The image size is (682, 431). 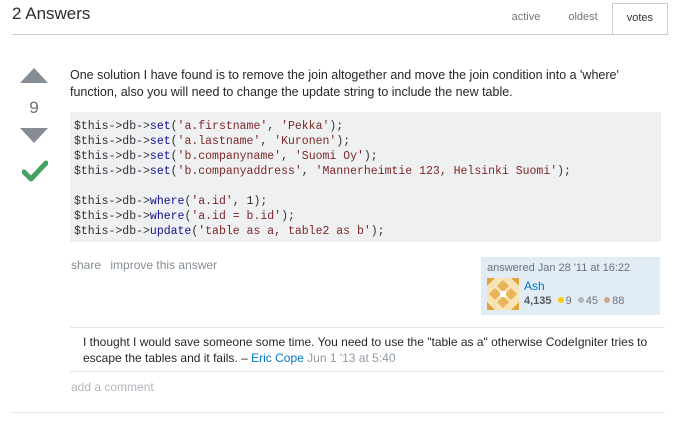 I want to click on user-reputation: 4,135 9 45 88, so click(x=574, y=301).